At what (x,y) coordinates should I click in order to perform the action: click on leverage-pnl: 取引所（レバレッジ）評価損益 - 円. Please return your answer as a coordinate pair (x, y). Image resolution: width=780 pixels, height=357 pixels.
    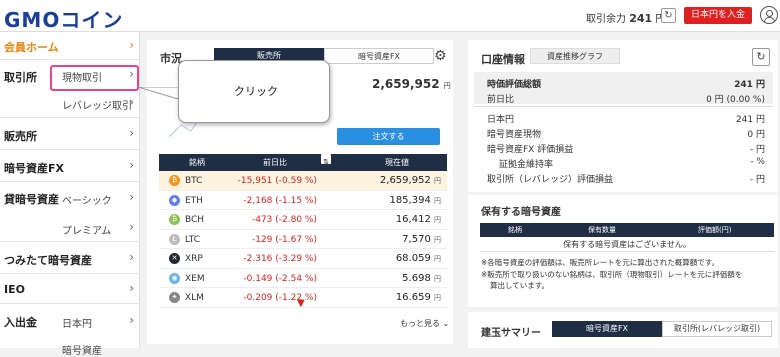
    Looking at the image, I should click on (626, 180).